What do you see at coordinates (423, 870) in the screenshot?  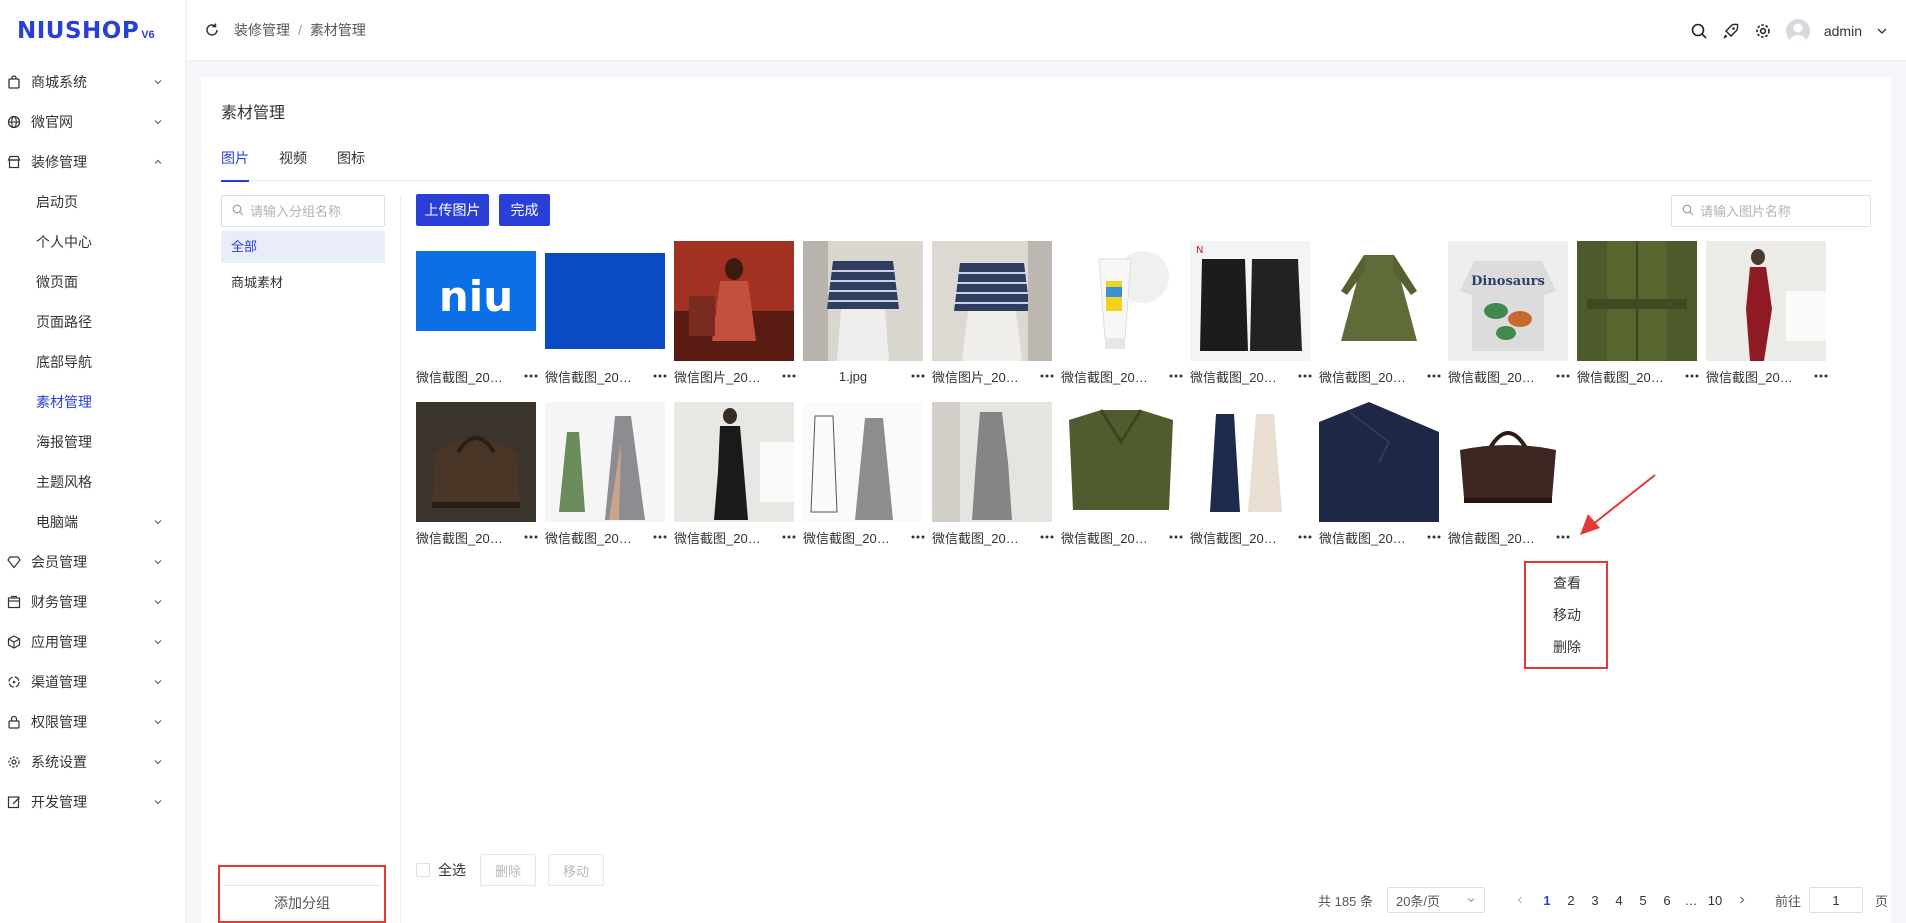 I see `select-all-checkbox` at bounding box center [423, 870].